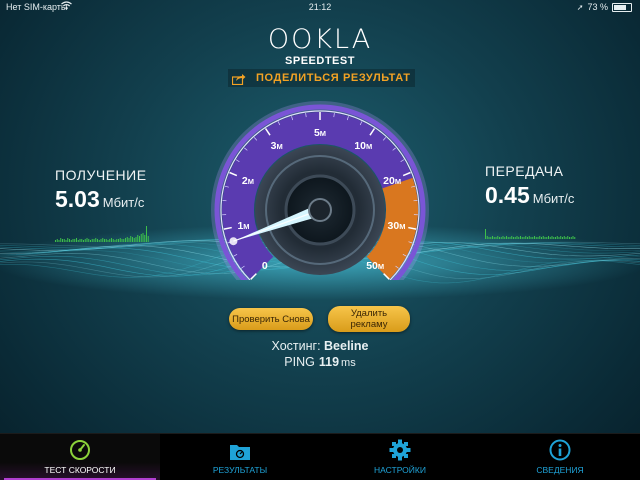 The image size is (640, 480). I want to click on gauge-tick-label: 50M, so click(375, 266).